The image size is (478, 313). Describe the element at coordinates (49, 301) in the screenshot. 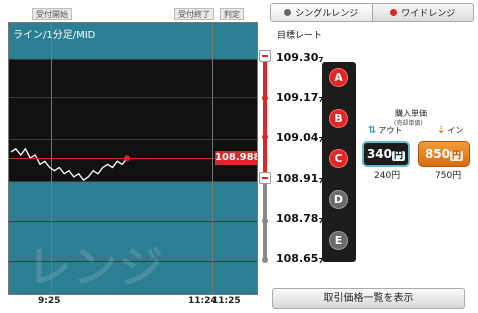

I see `x-tick-label: 9:25` at that location.